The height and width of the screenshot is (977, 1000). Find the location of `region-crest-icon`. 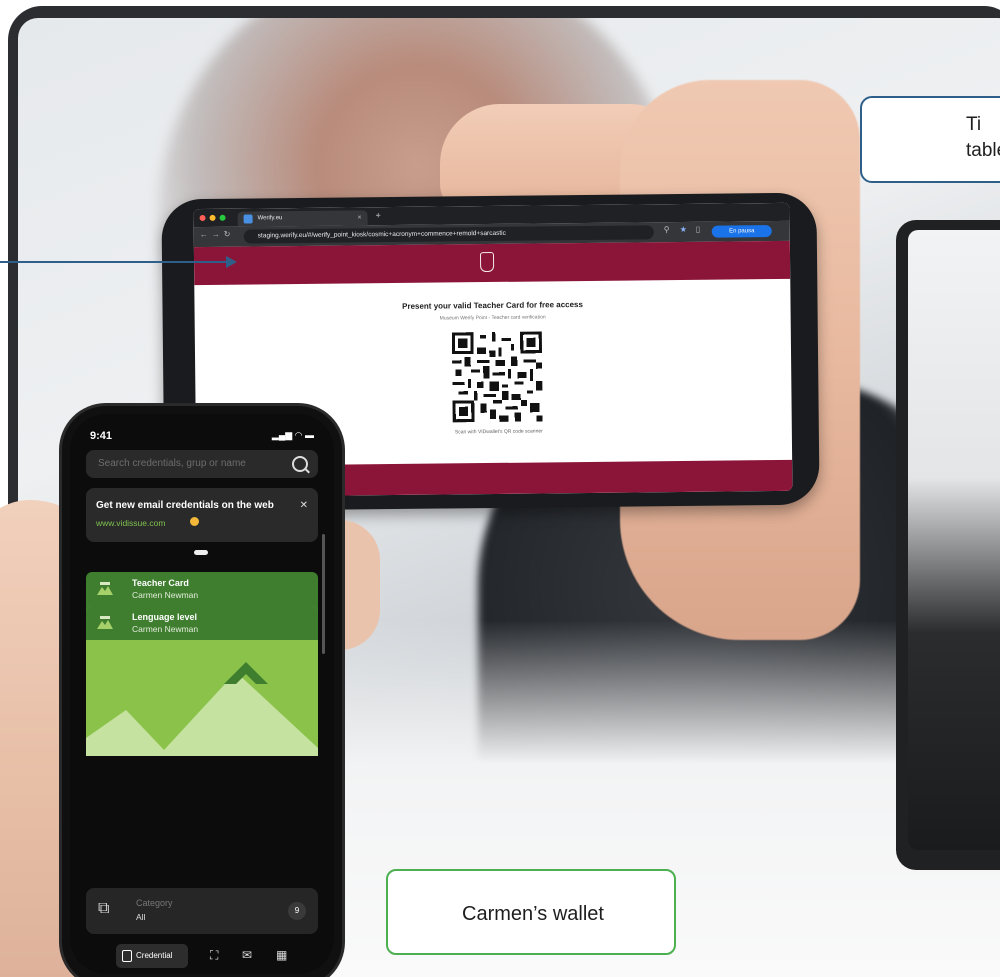

region-crest-icon is located at coordinates (487, 262).